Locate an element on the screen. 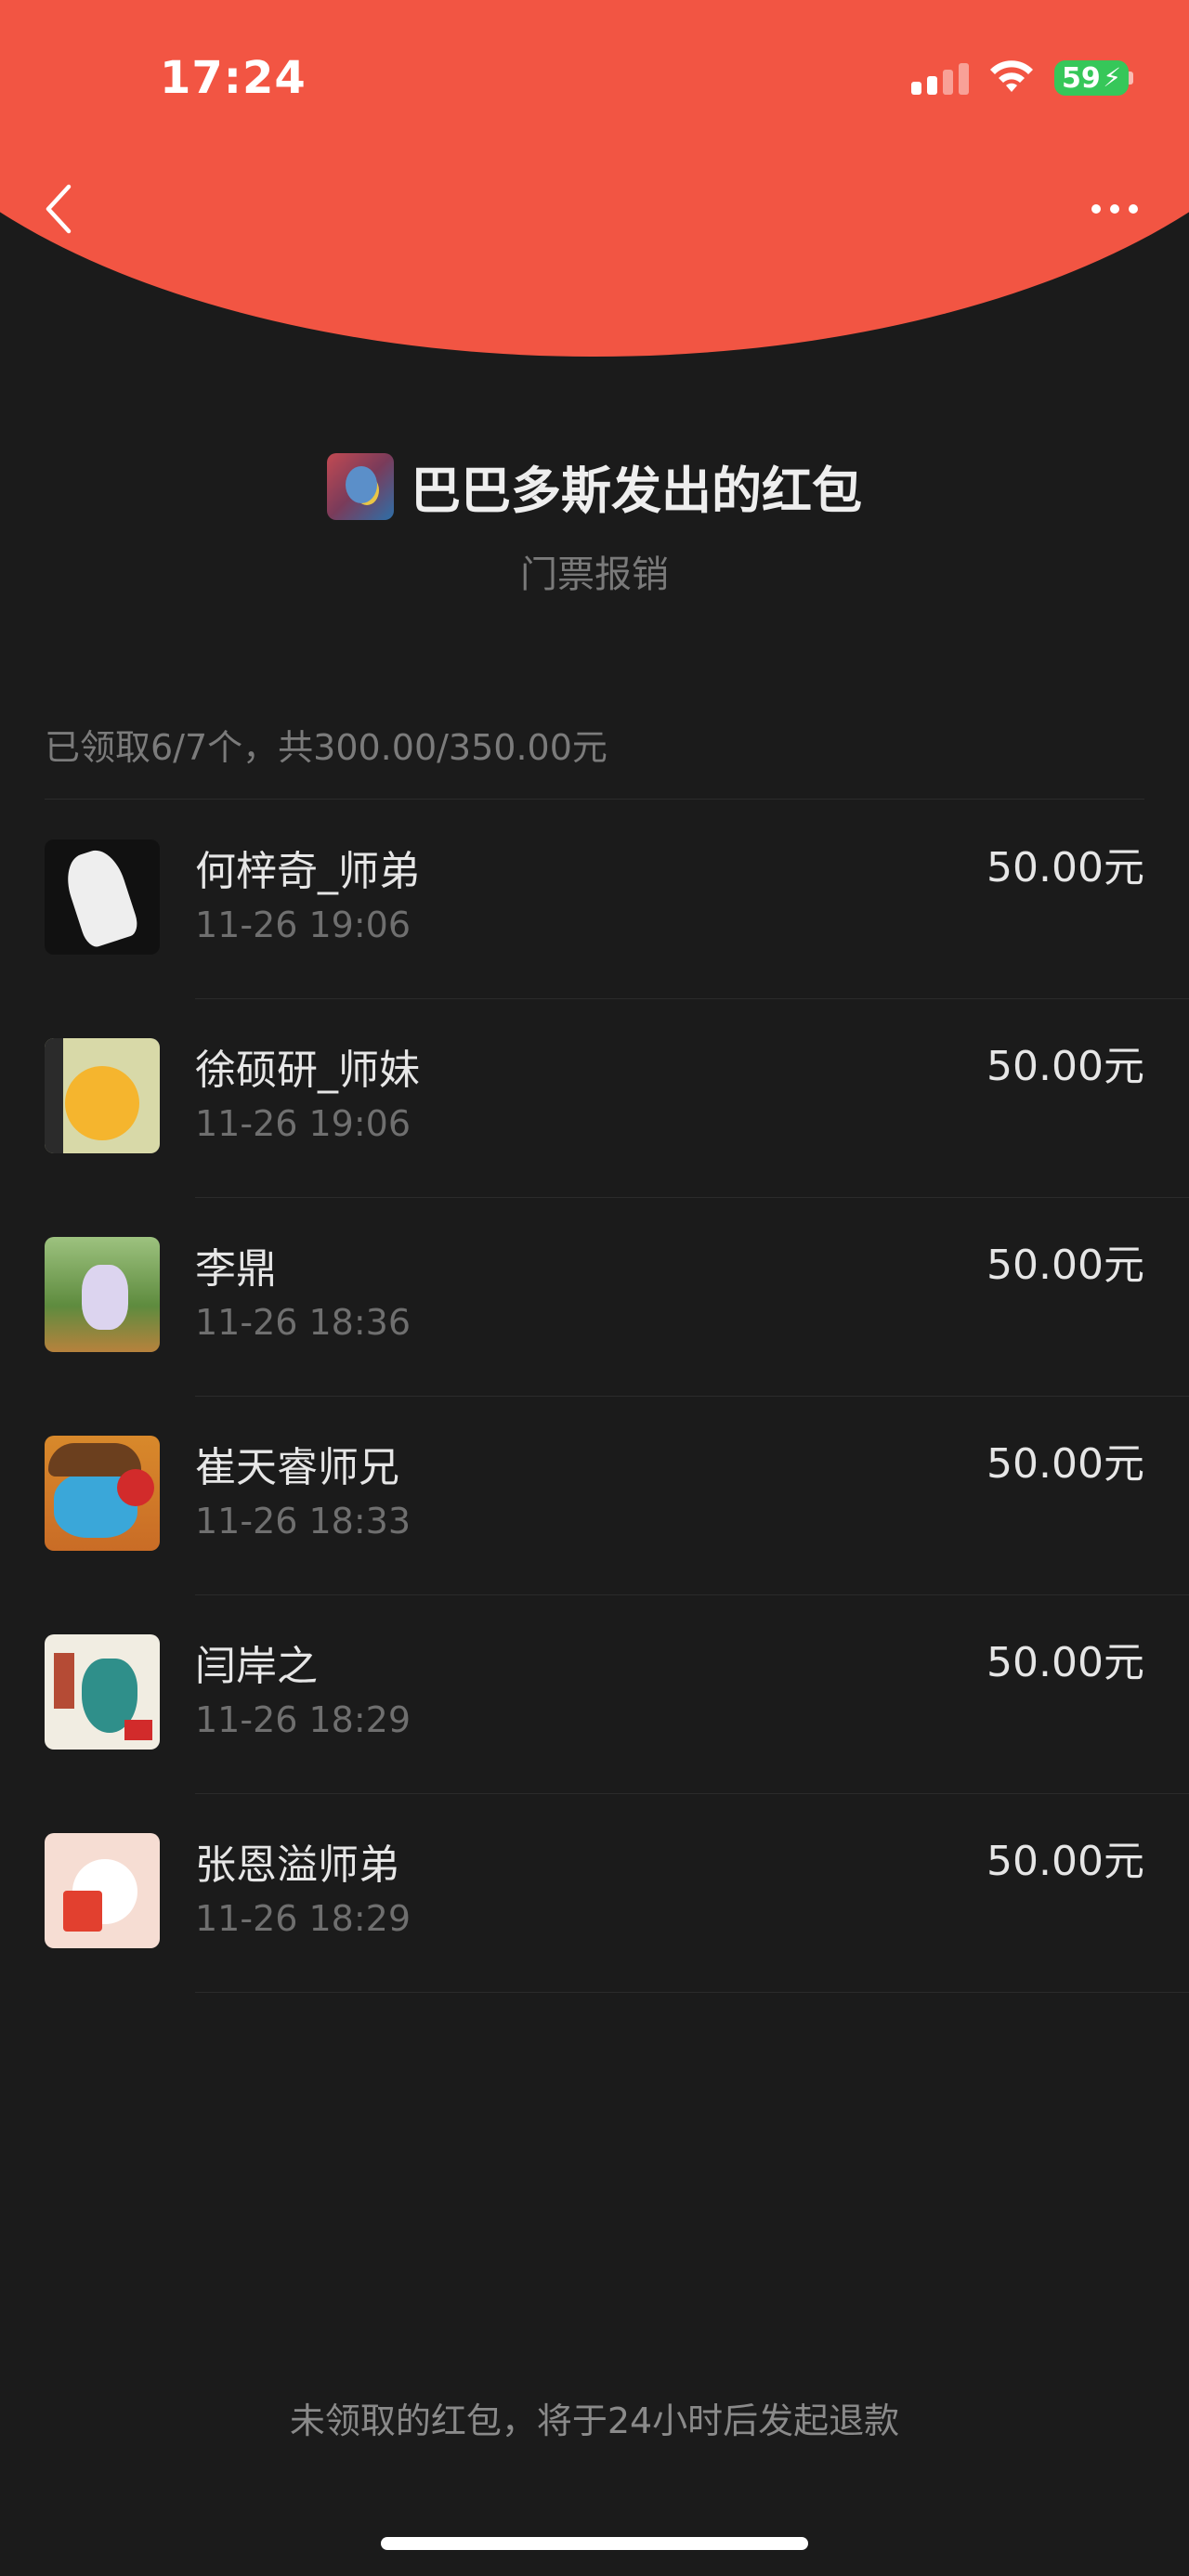  chevron-left-icon is located at coordinates (59, 209).